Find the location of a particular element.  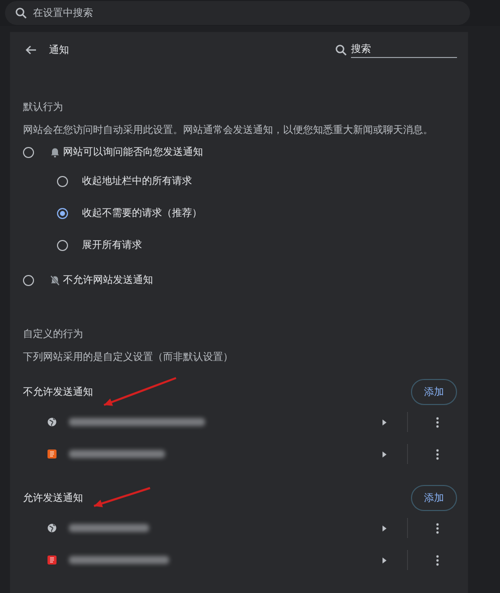

bell-icon is located at coordinates (55, 152).